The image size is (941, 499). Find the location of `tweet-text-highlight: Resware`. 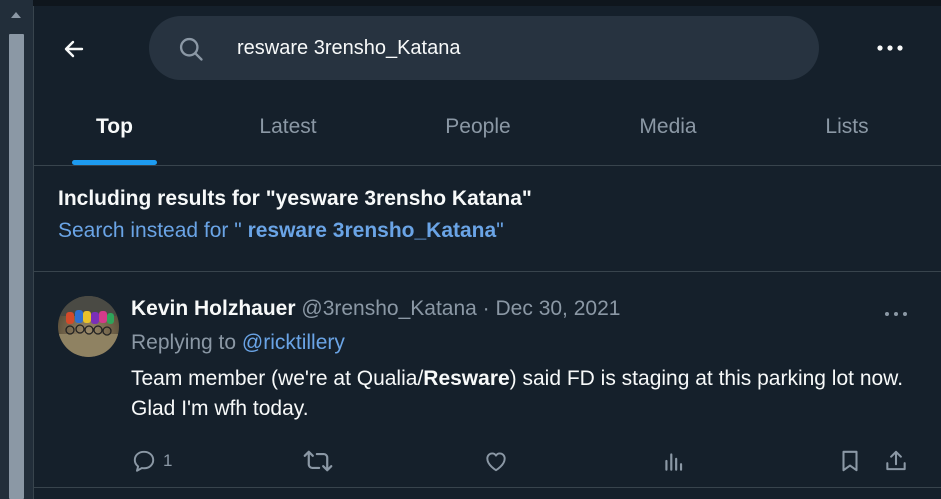

tweet-text-highlight: Resware is located at coordinates (466, 378).